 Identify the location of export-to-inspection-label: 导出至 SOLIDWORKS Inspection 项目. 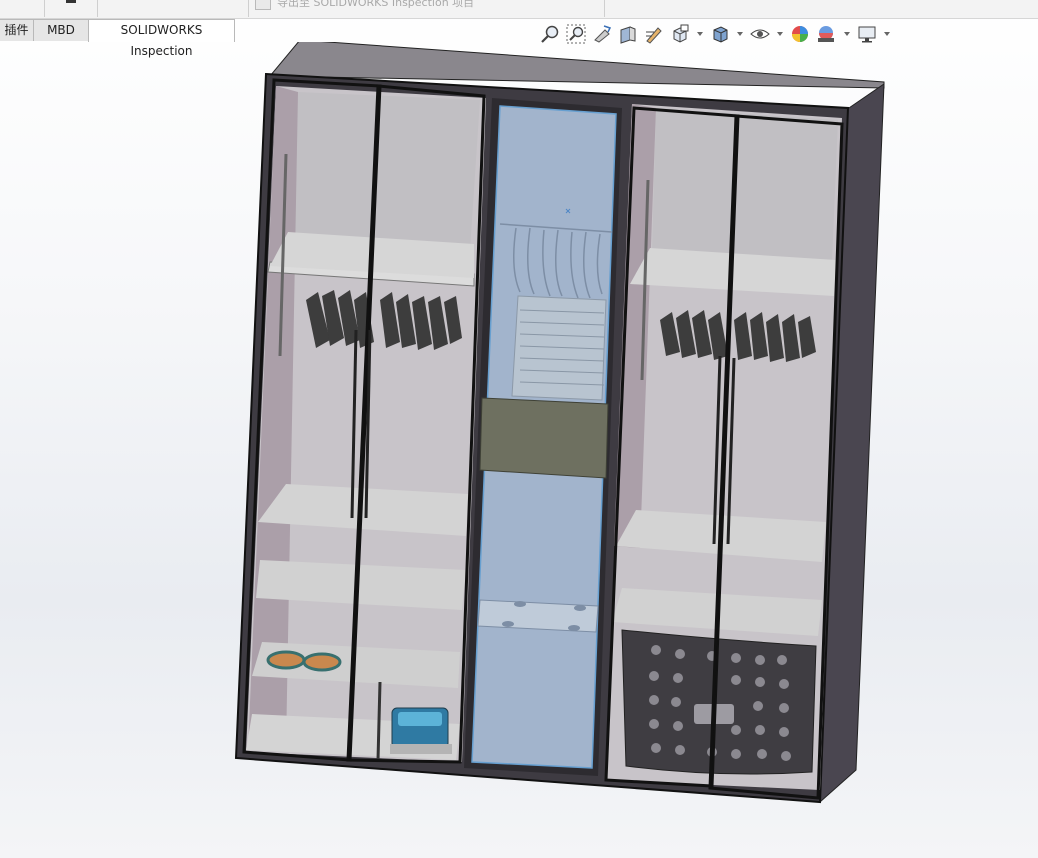
(376, 4).